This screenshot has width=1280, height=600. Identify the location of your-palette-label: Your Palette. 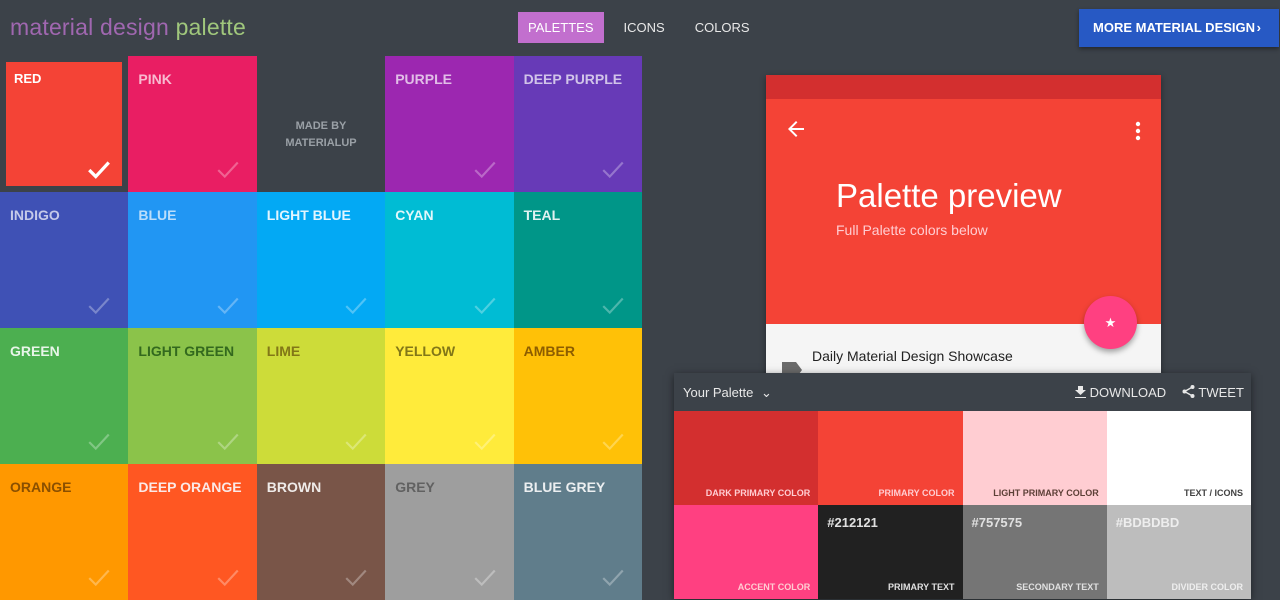
(718, 392).